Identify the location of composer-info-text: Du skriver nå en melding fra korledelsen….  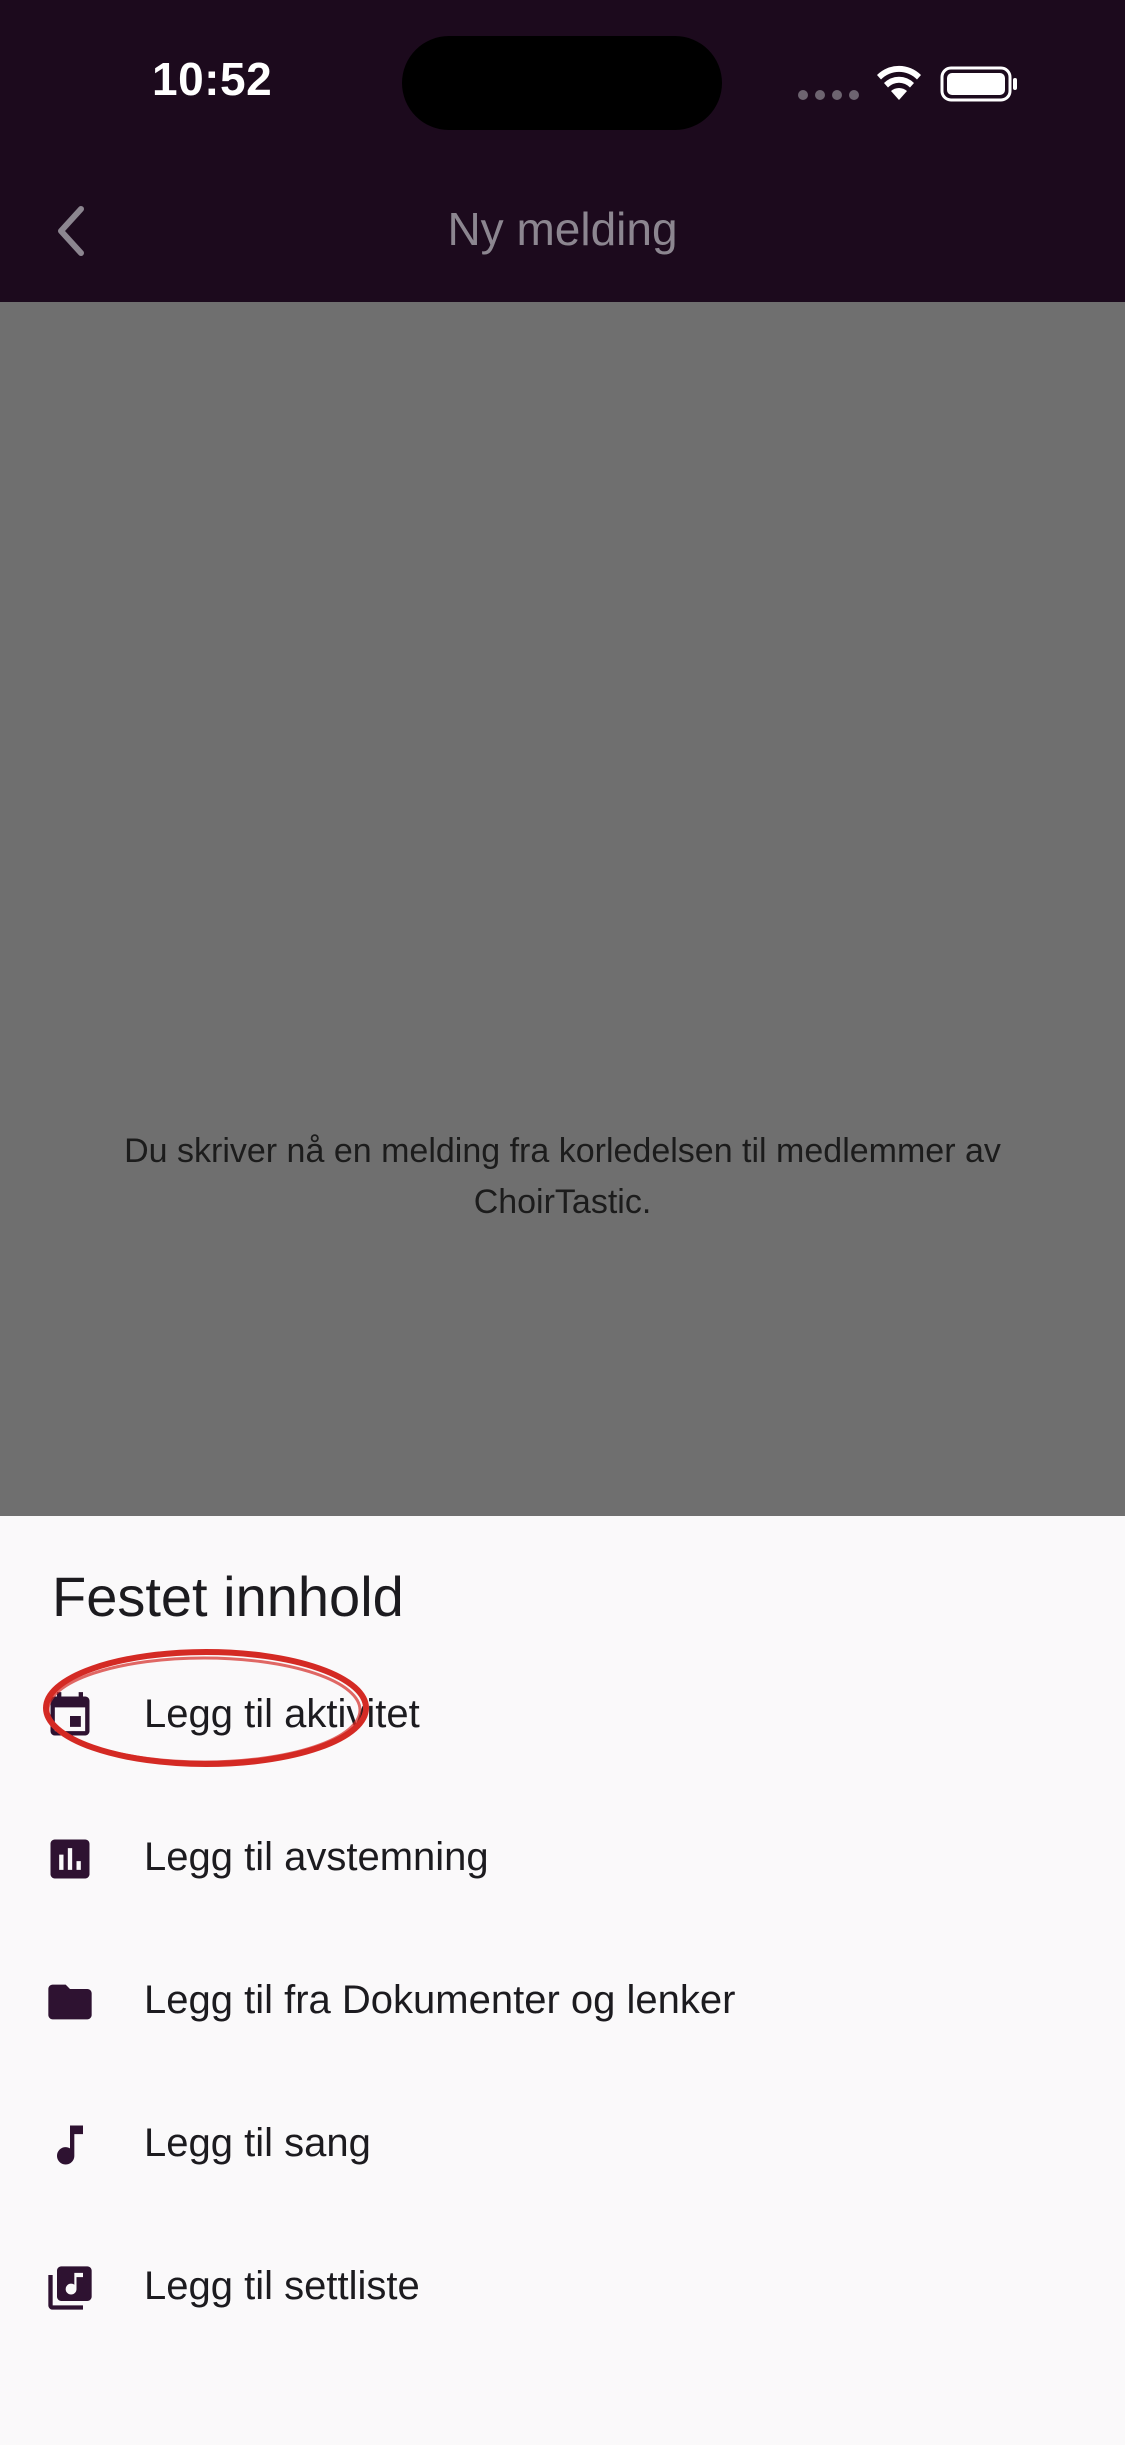
(562, 1176).